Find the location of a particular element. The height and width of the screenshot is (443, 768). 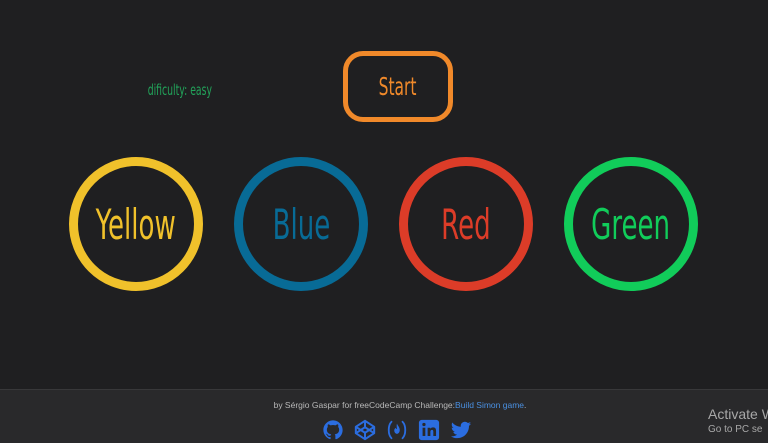

difficulty-toggle: dificulty: easy is located at coordinates (180, 90).